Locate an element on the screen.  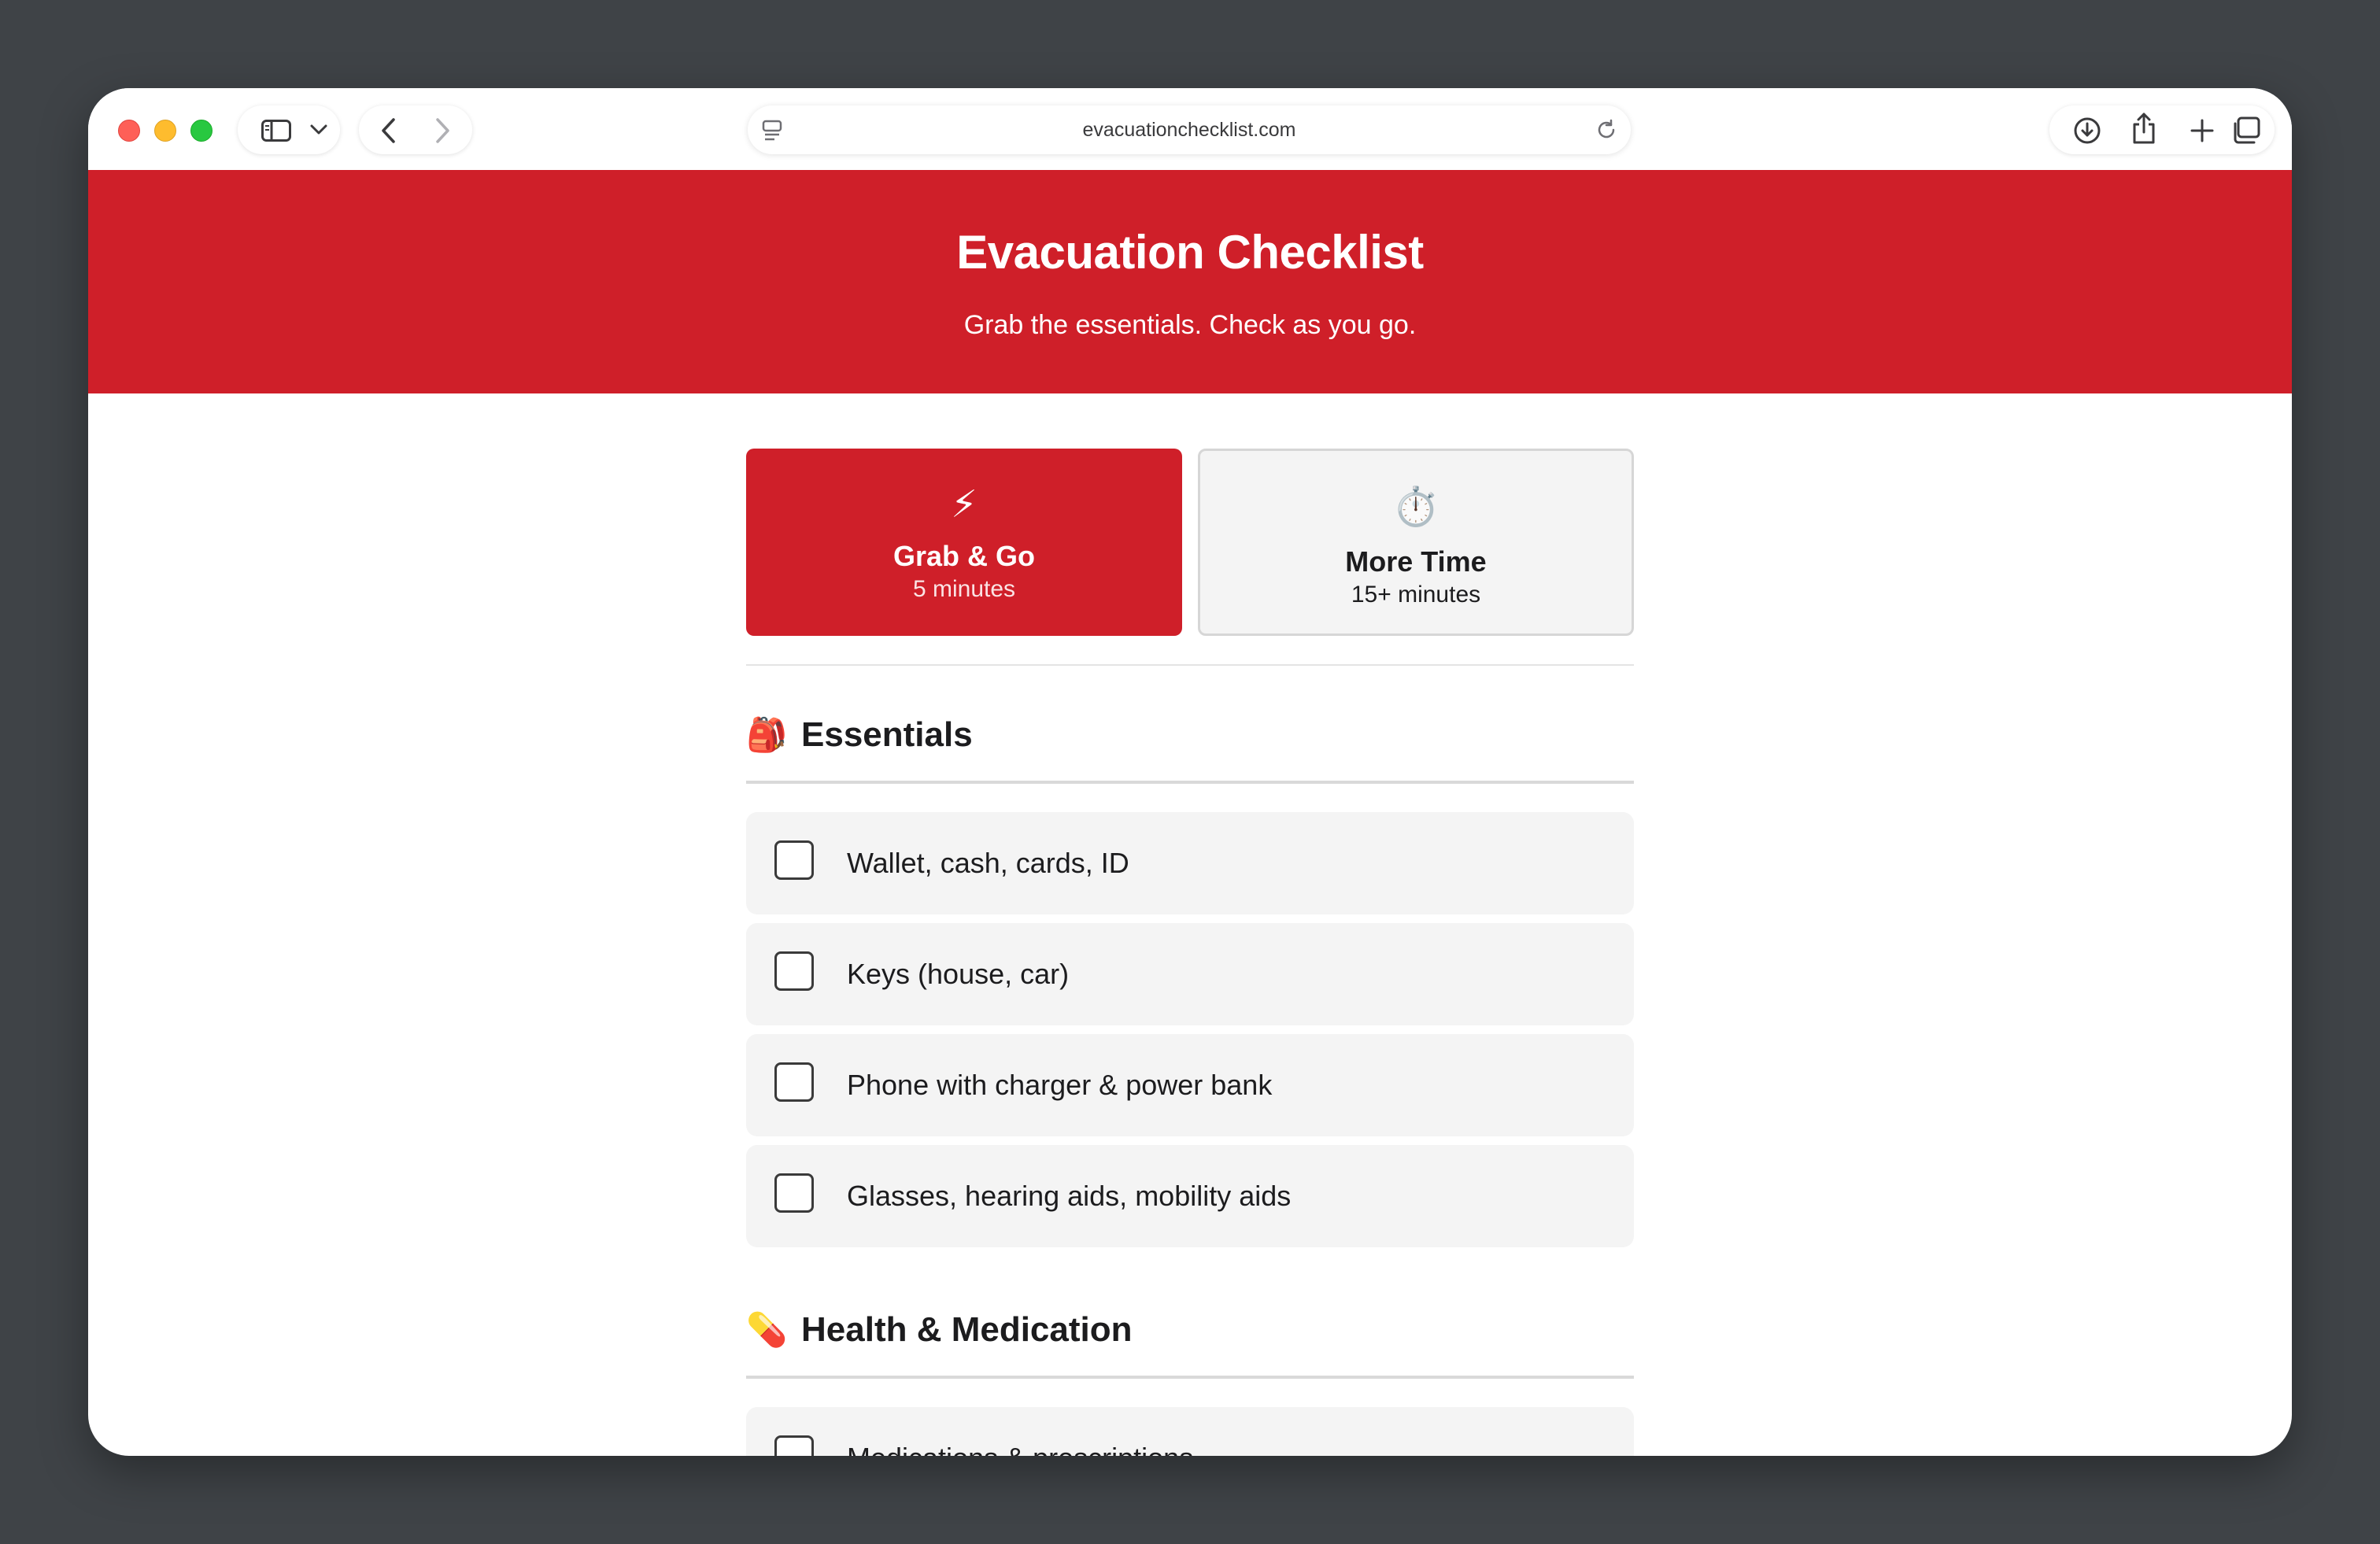
section-header-health: 💊 Health & Medication is located at coordinates (1190, 1330).